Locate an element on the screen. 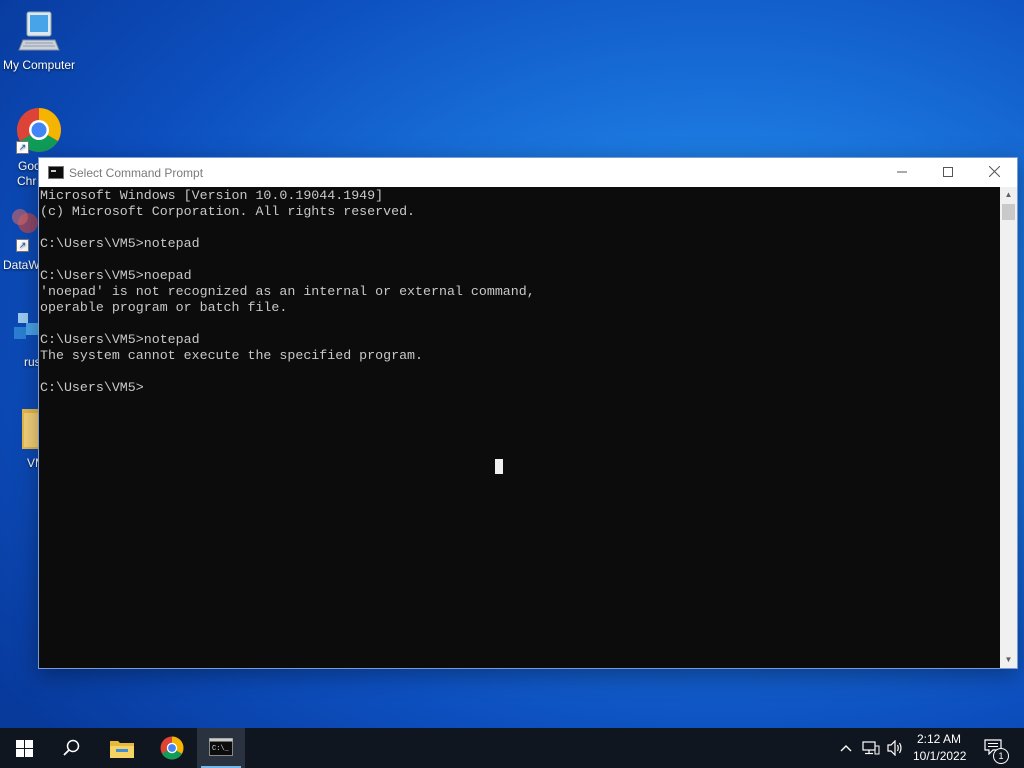  desktop-icon-rus: rus is located at coordinates (20, 337).